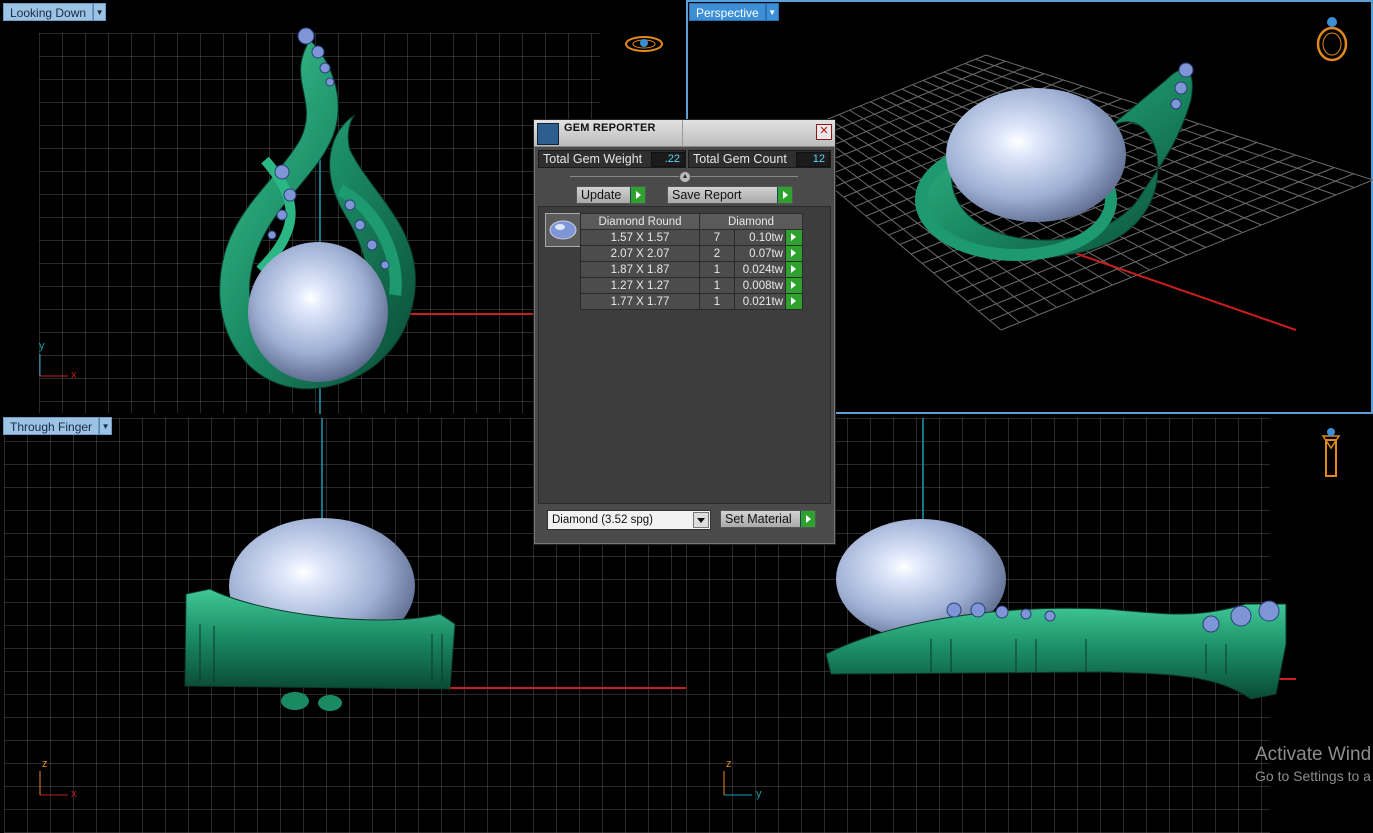 The height and width of the screenshot is (833, 1373). What do you see at coordinates (813, 159) in the screenshot?
I see `total-gem-count-value: 12` at bounding box center [813, 159].